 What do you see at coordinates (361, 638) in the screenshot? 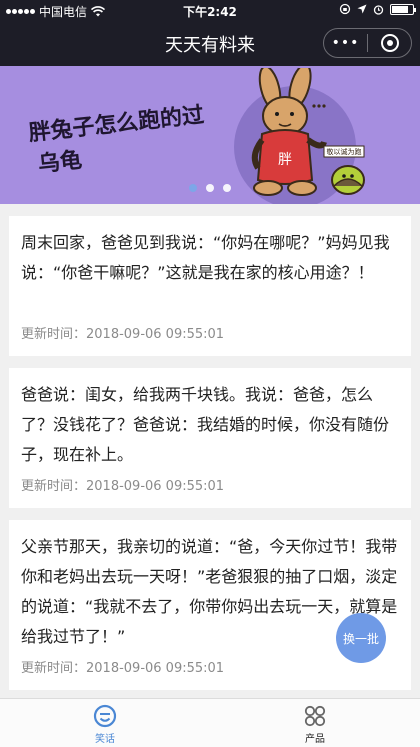
I see `refresh-batch-button: 换一批` at bounding box center [361, 638].